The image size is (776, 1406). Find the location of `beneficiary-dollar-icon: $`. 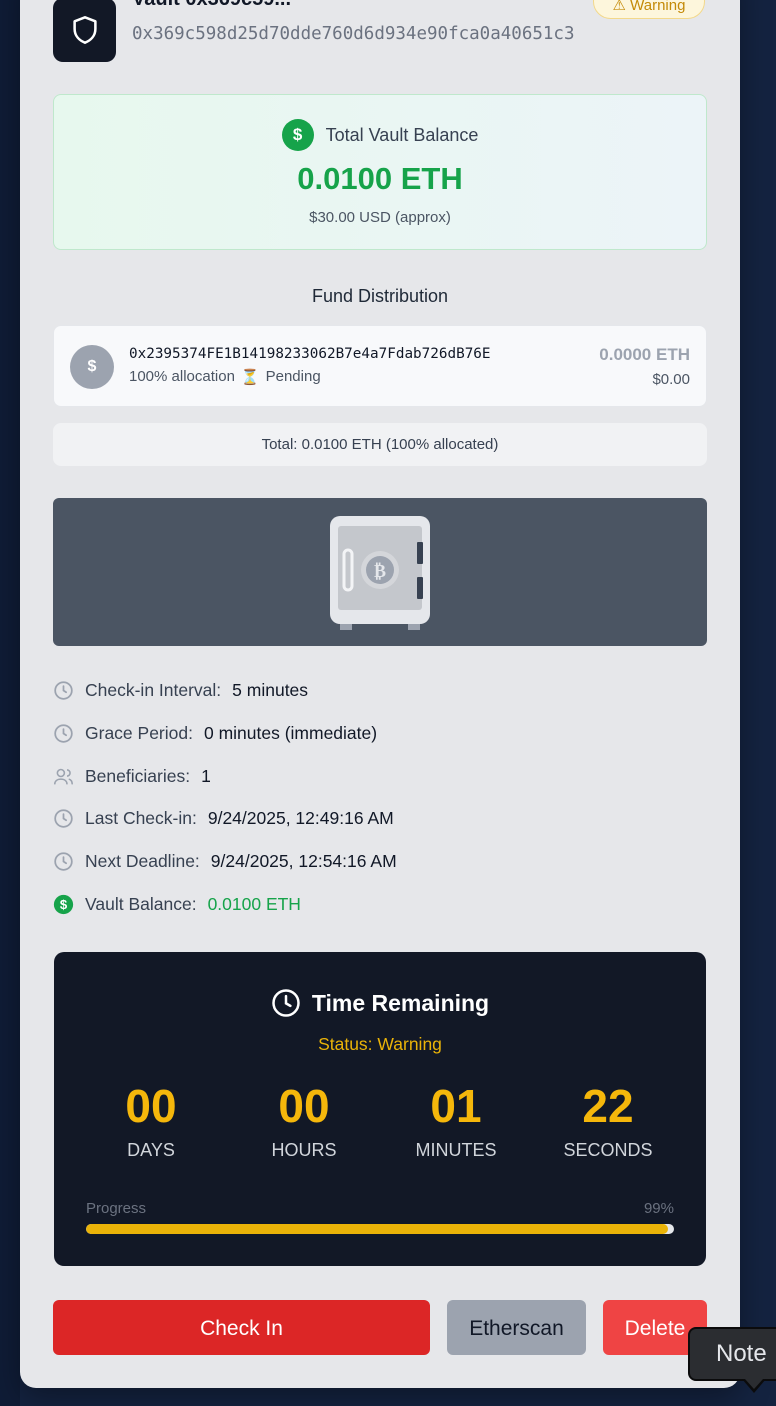

beneficiary-dollar-icon: $ is located at coordinates (92, 367).